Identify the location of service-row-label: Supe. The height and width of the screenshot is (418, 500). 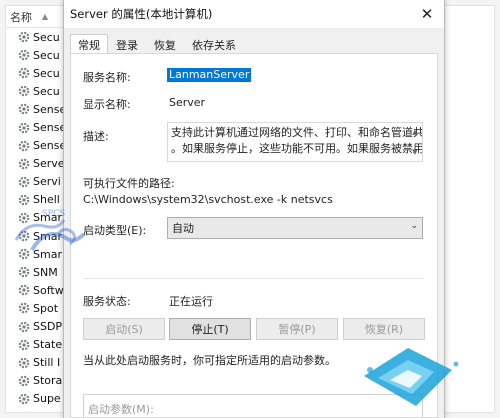
(47, 399).